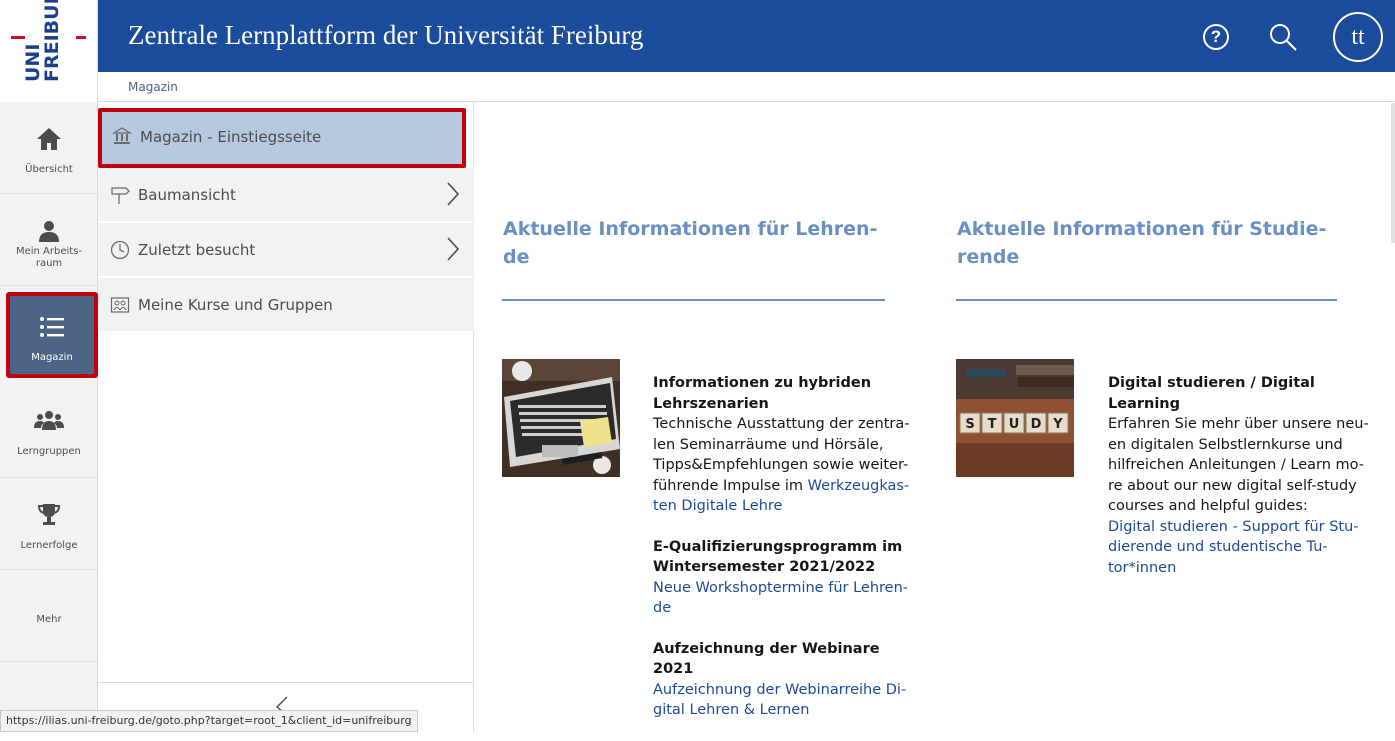 Image resolution: width=1395 pixels, height=741 pixels. What do you see at coordinates (1141, 243) in the screenshot?
I see `heading-studierende: Aktuelle Informationen für Studie- rende` at bounding box center [1141, 243].